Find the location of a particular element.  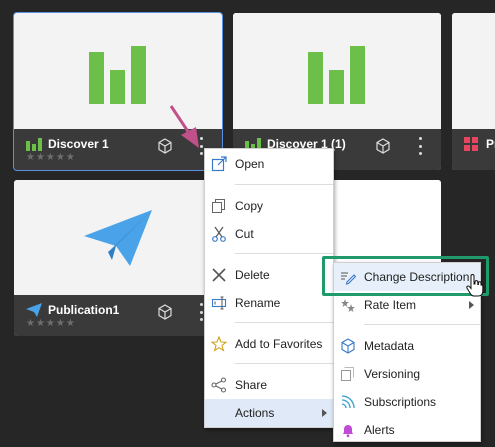

tile-title: Discover 1 is located at coordinates (78, 144).